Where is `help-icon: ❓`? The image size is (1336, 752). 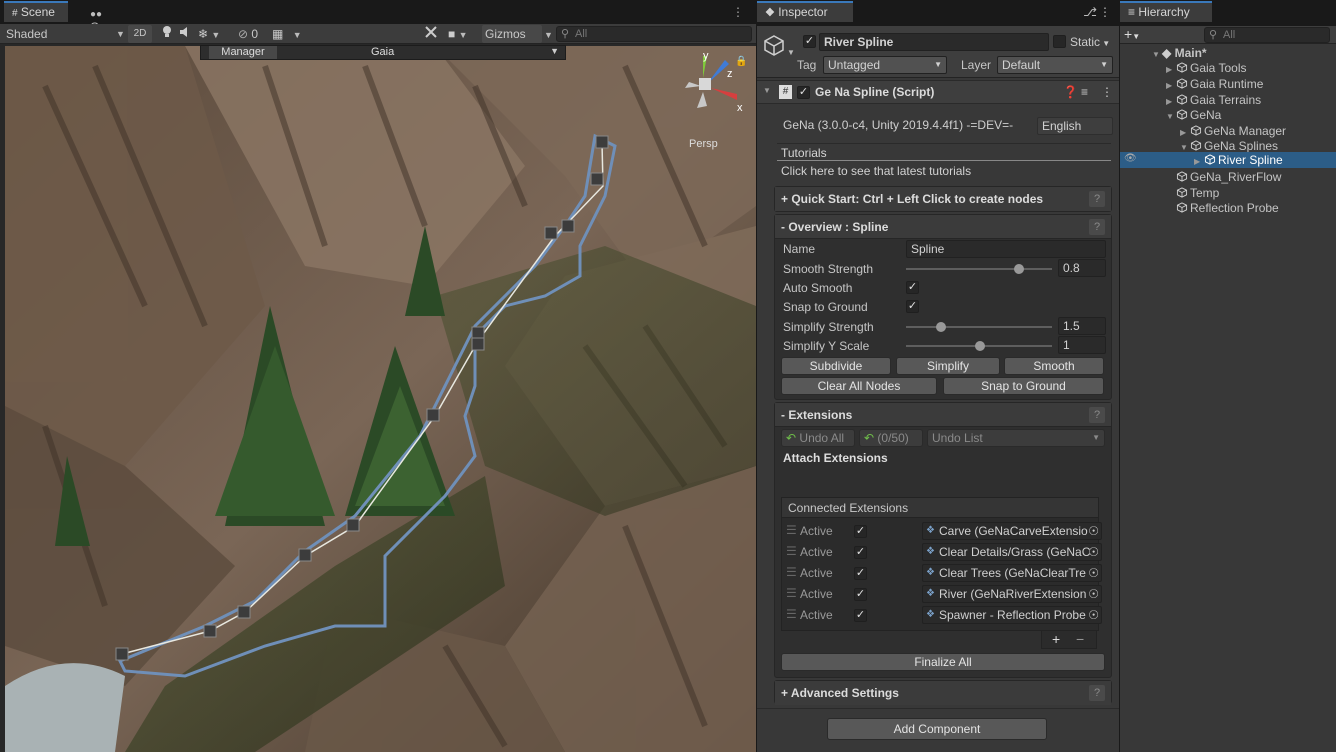
help-icon: ❓ is located at coordinates (1070, 92).